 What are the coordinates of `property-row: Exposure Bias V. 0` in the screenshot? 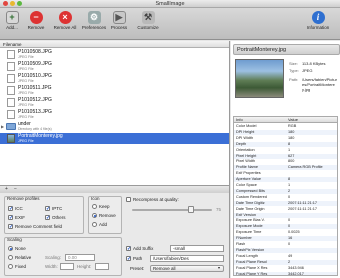 It's located at (285, 220).